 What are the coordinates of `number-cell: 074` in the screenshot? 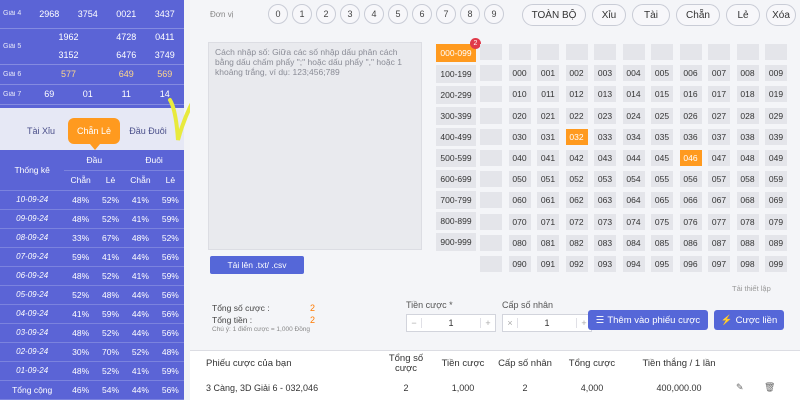 It's located at (633, 221).